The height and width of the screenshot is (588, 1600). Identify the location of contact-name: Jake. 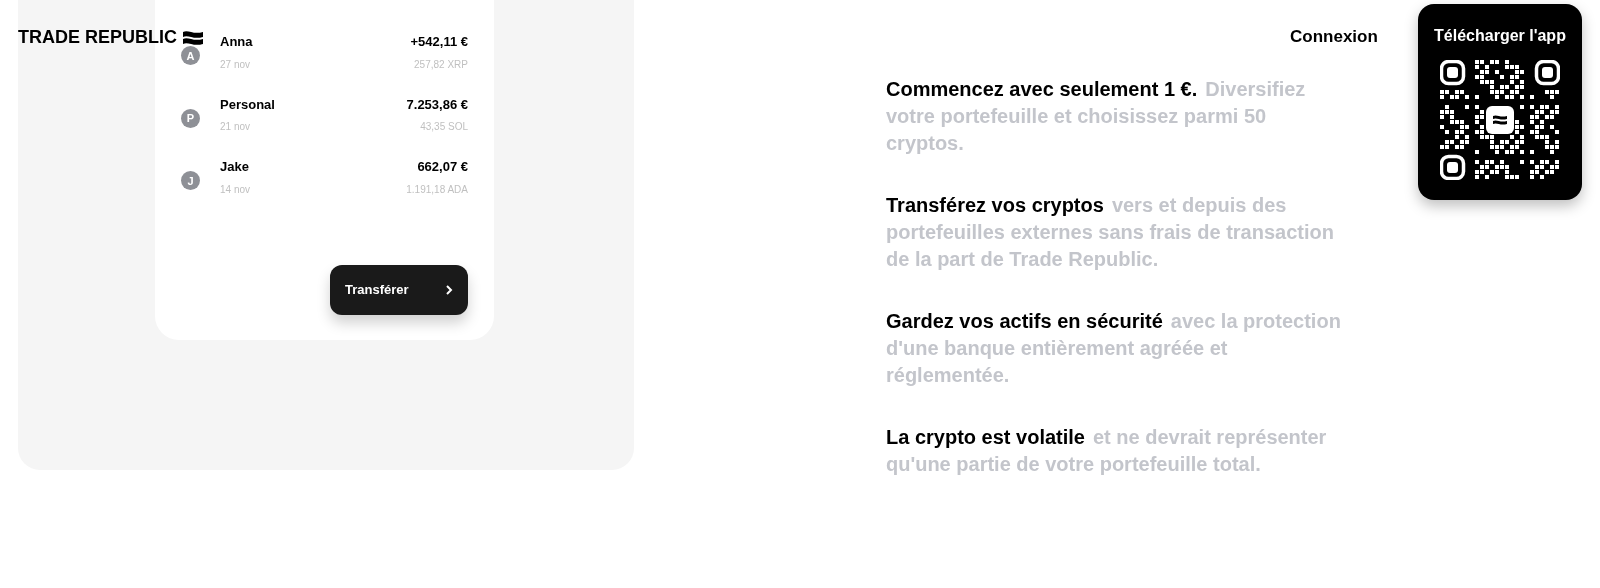
(235, 167).